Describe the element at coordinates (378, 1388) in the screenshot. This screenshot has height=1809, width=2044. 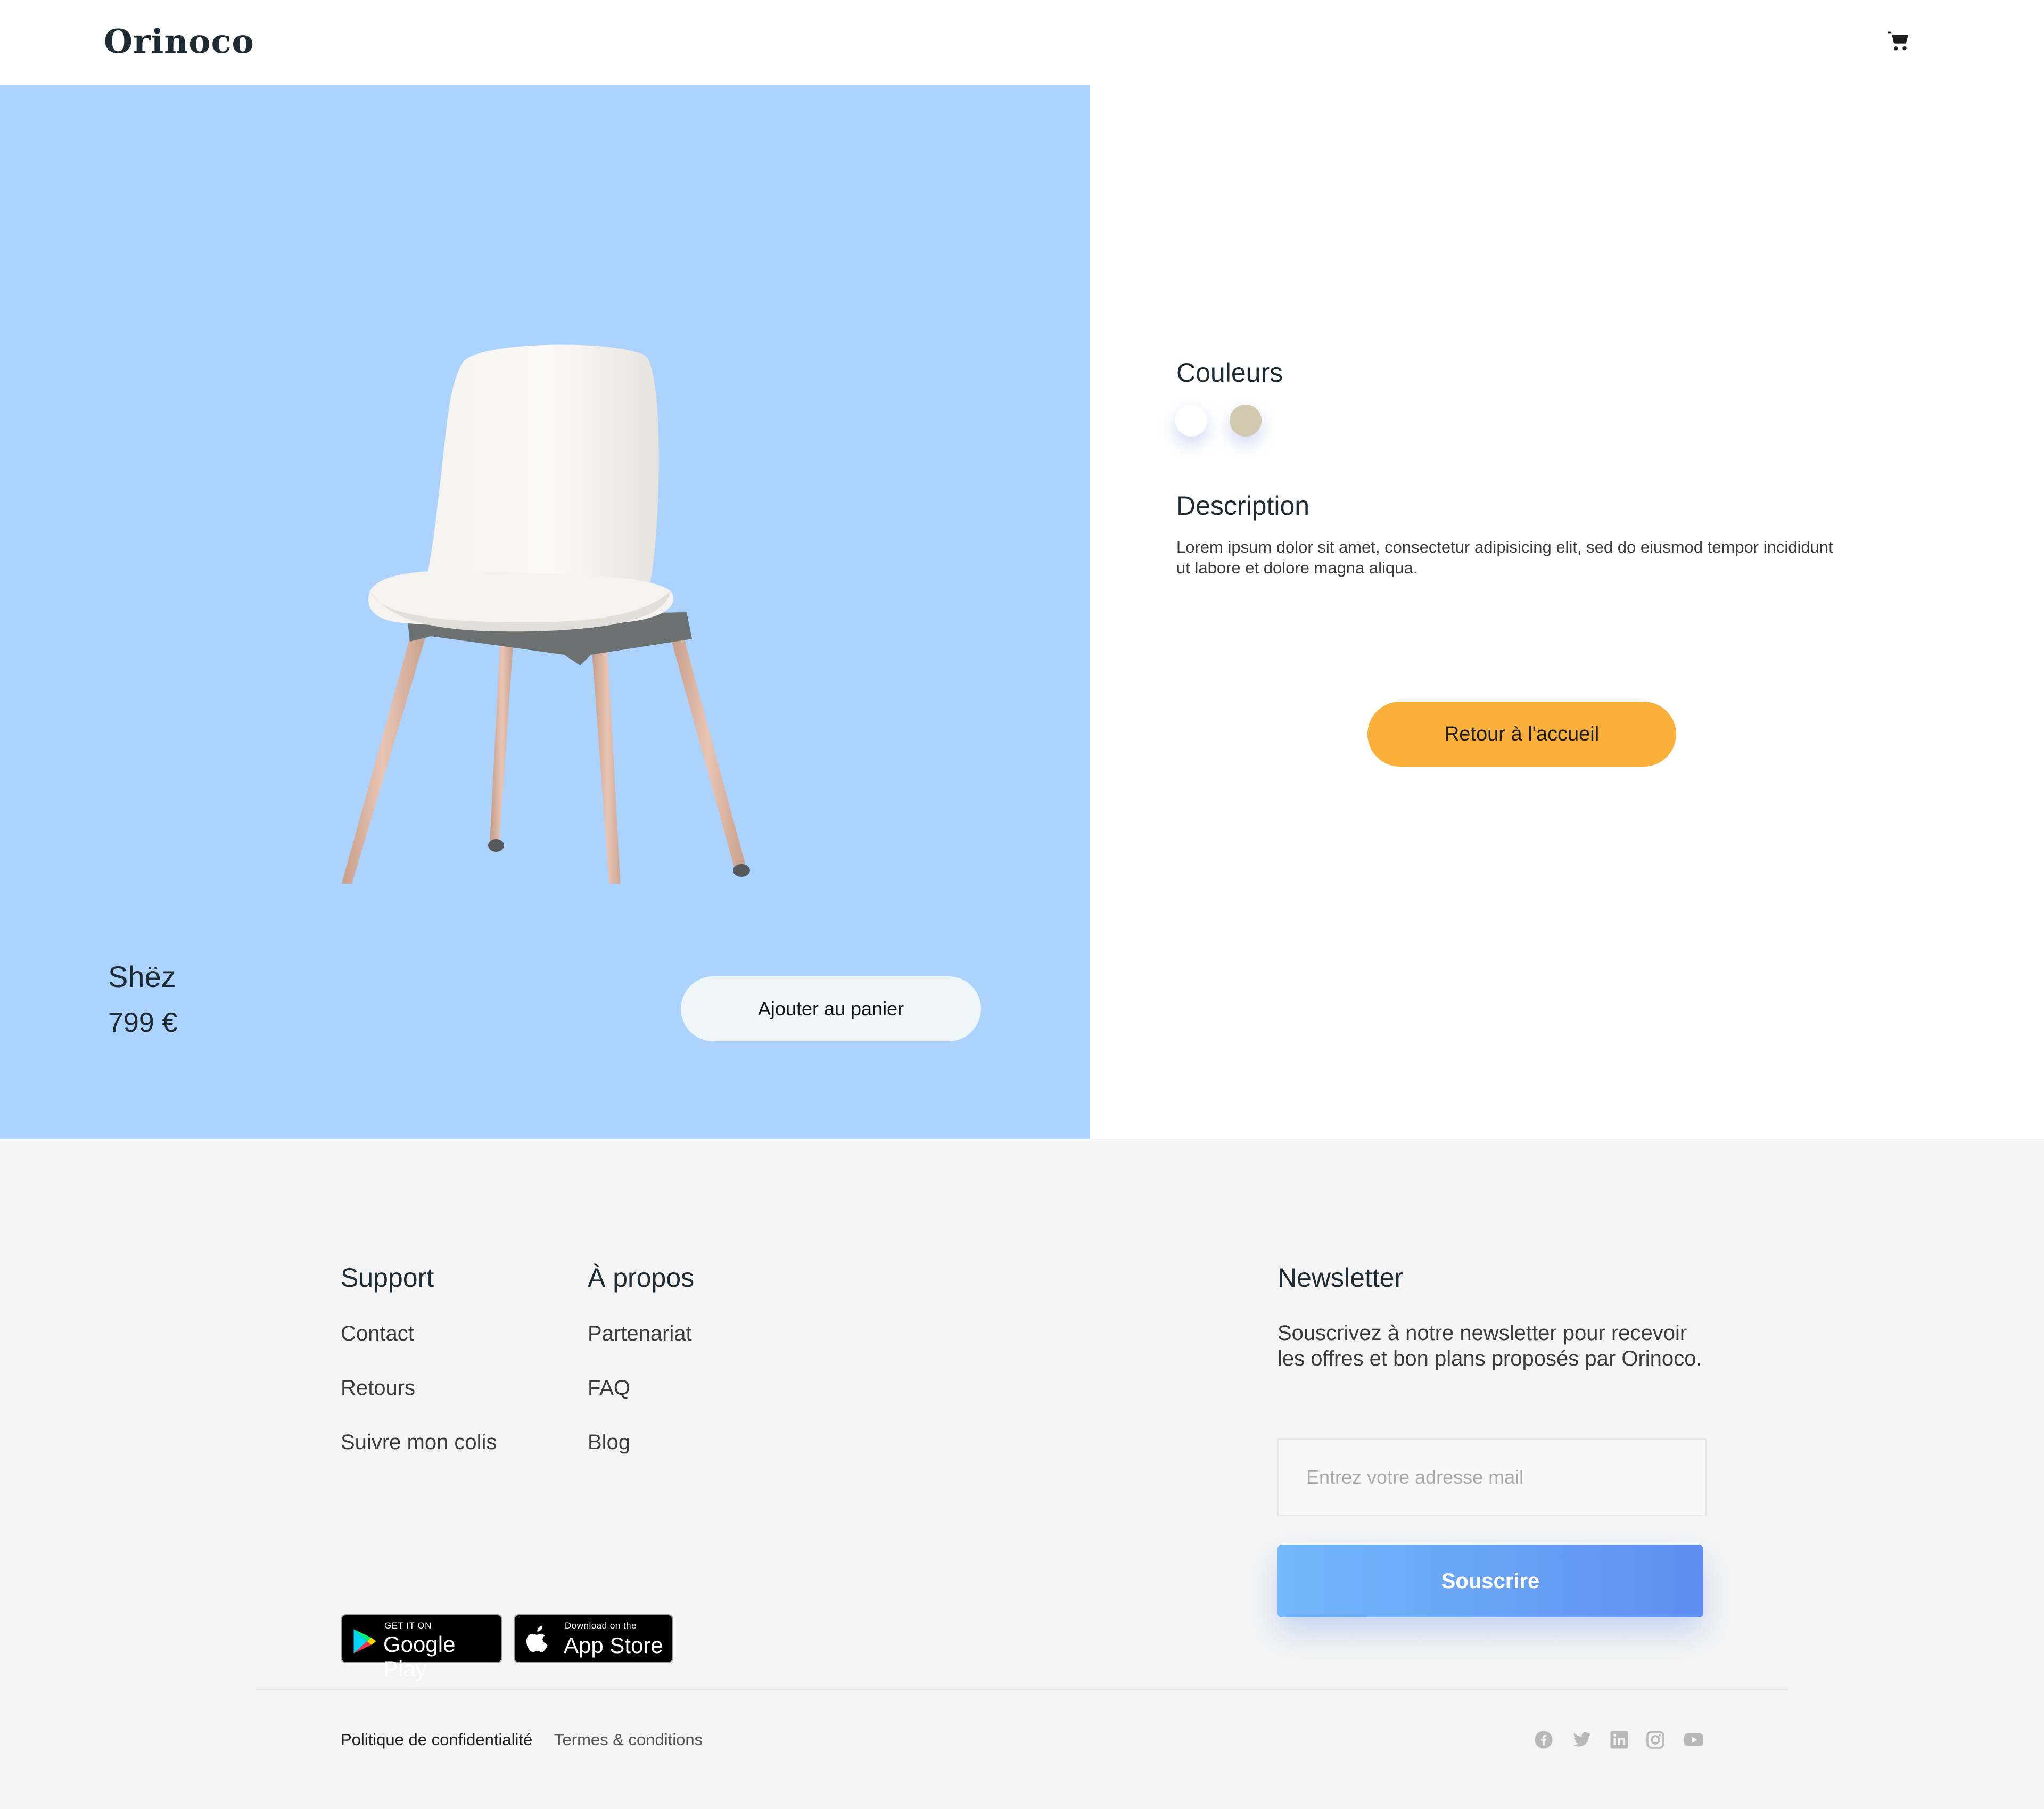
I see `footer-link-returns: Retours` at that location.